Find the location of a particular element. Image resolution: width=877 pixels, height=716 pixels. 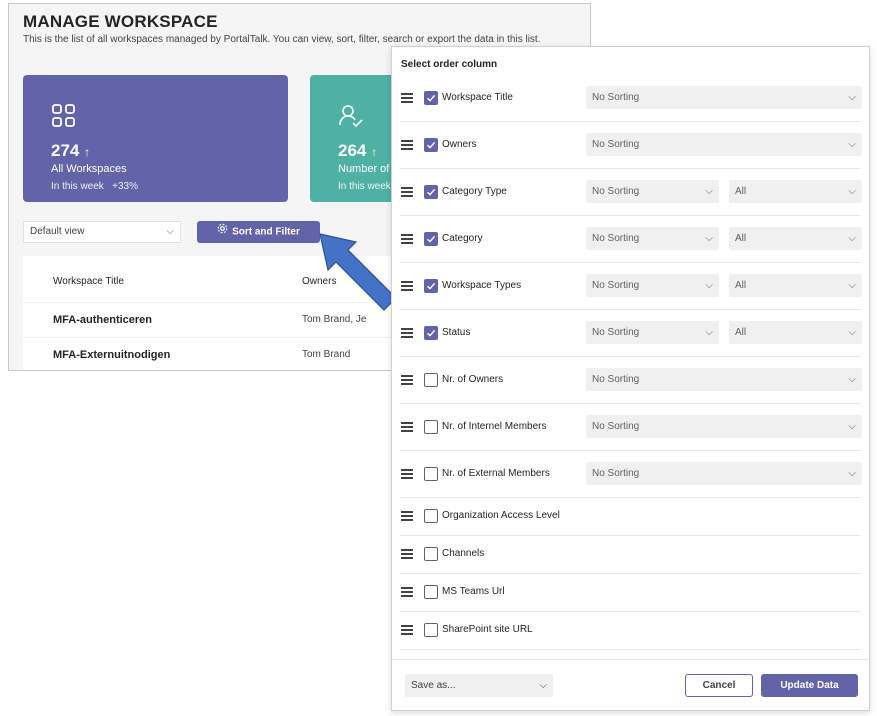

column-row: Channels is located at coordinates (630, 554).